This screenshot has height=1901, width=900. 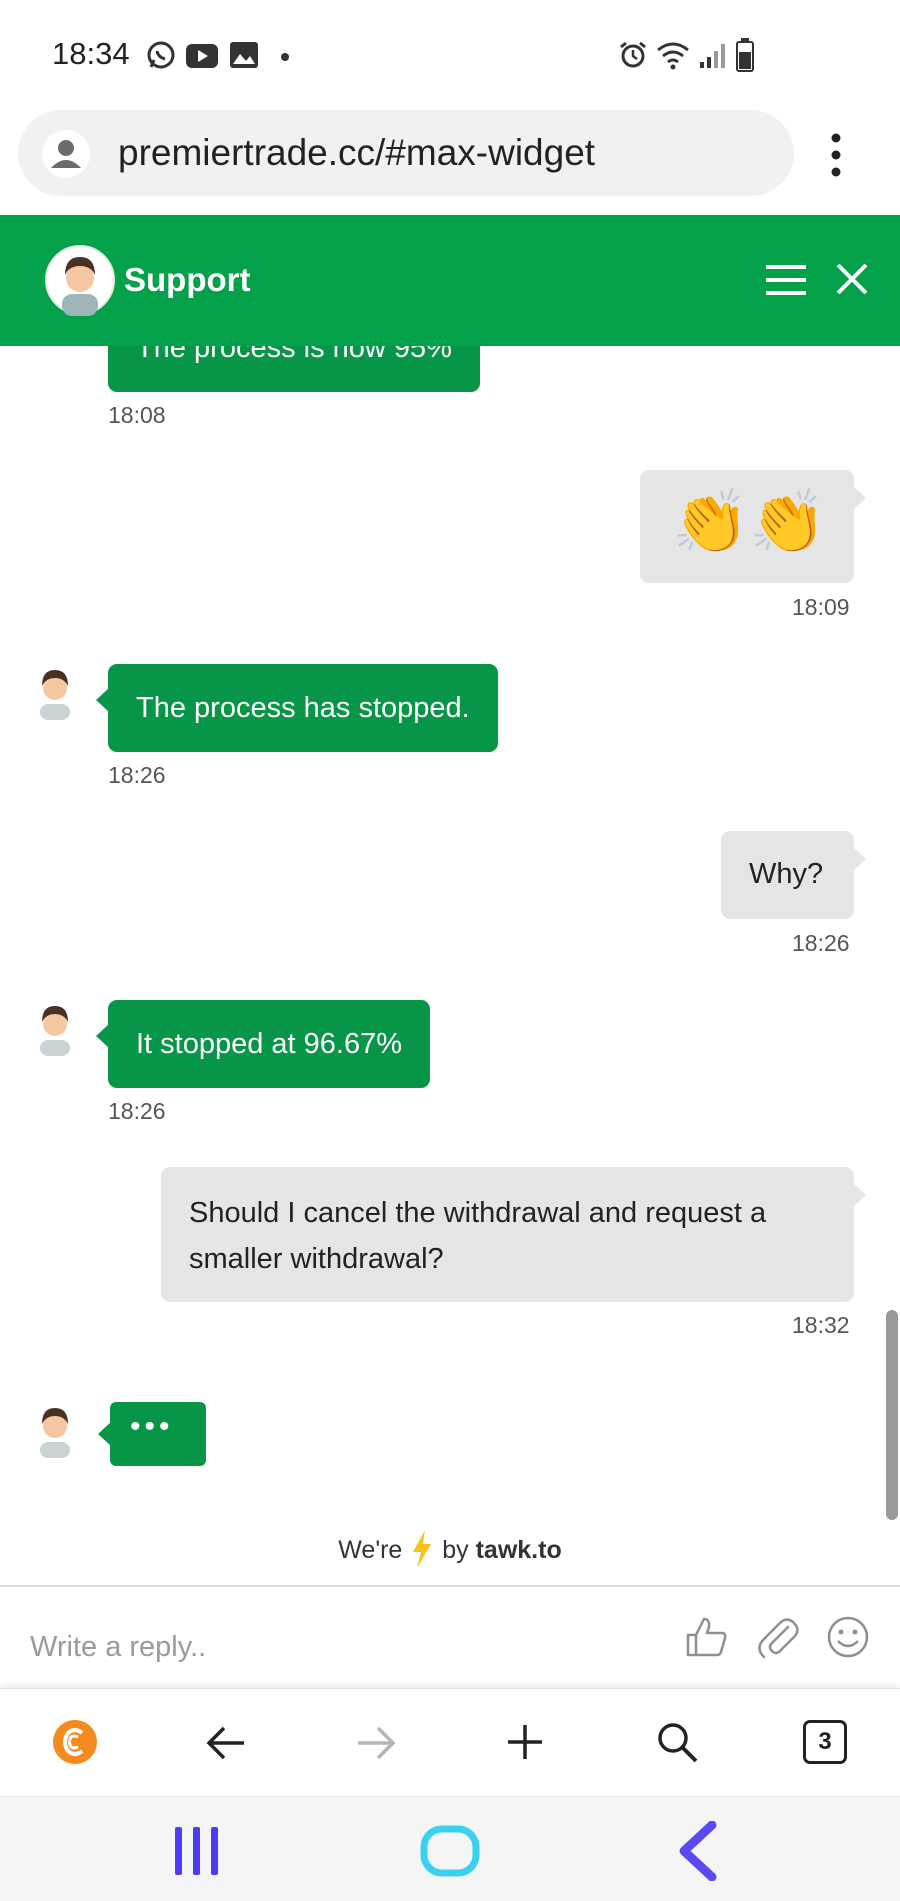 I want to click on user-message: Why?, so click(x=793, y=875).